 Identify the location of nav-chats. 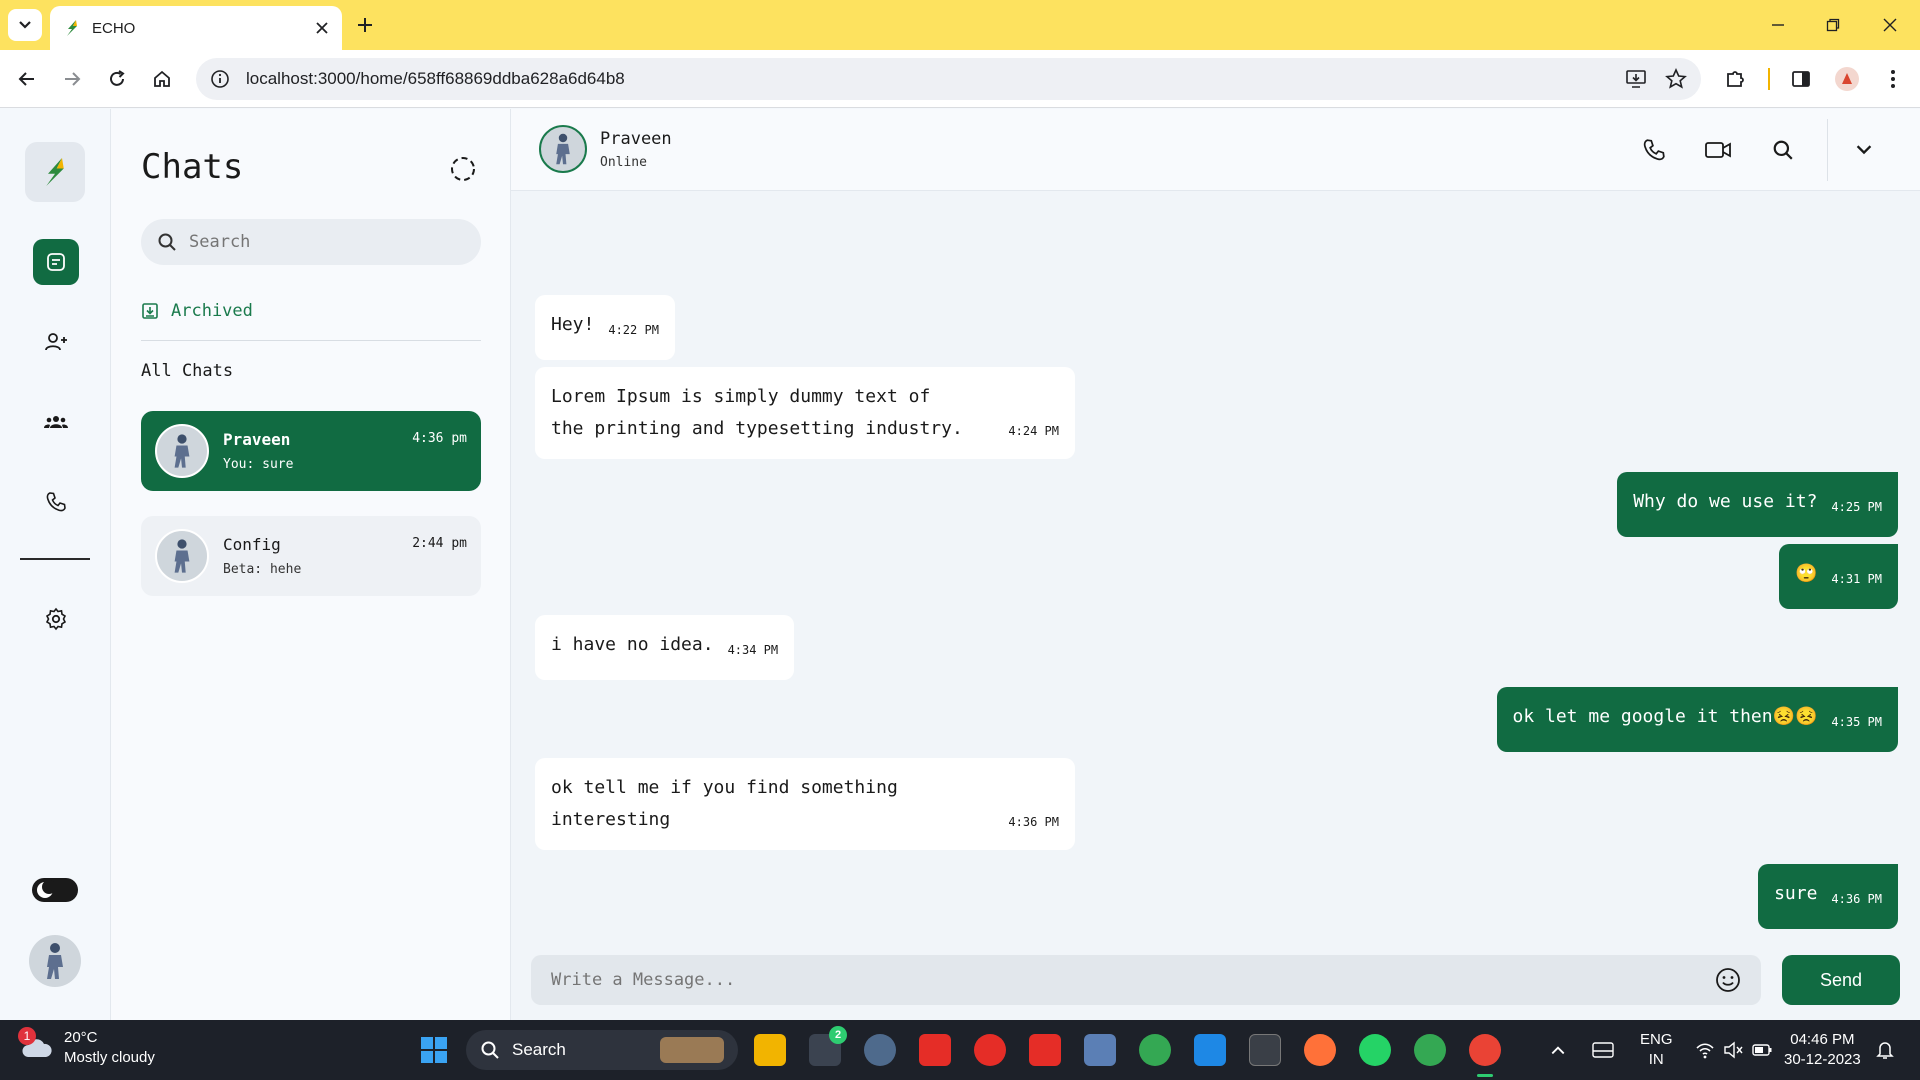
(56, 262).